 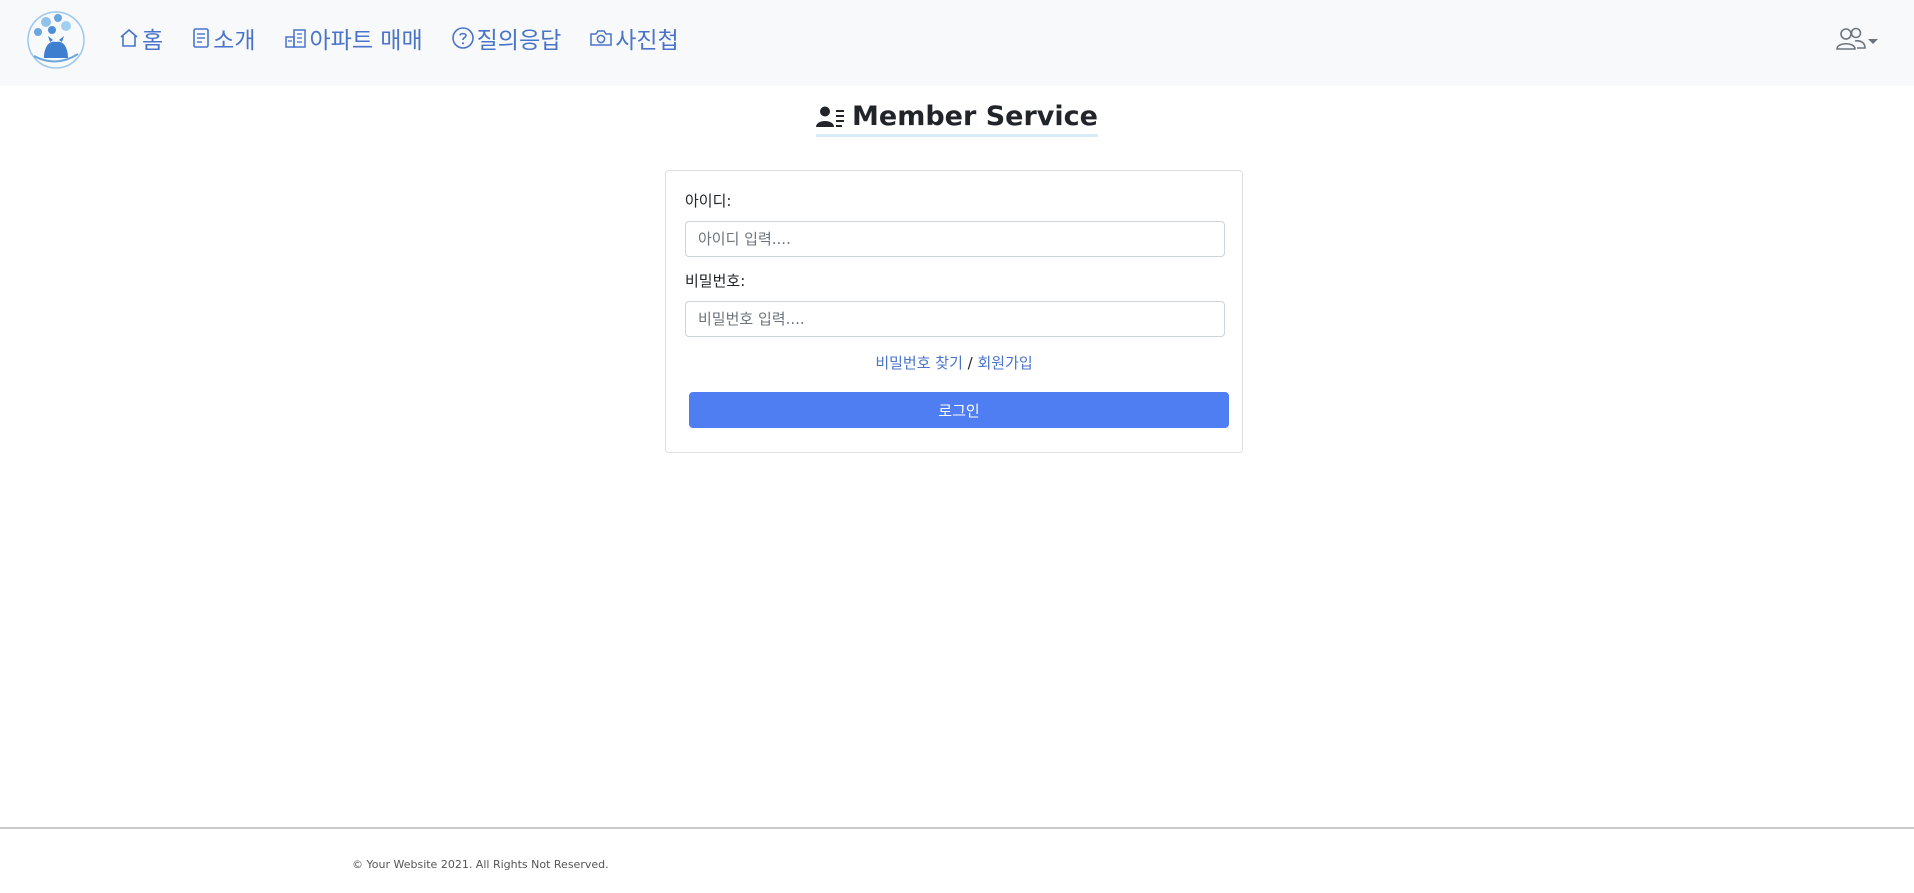 I want to click on id-input, so click(x=955, y=239).